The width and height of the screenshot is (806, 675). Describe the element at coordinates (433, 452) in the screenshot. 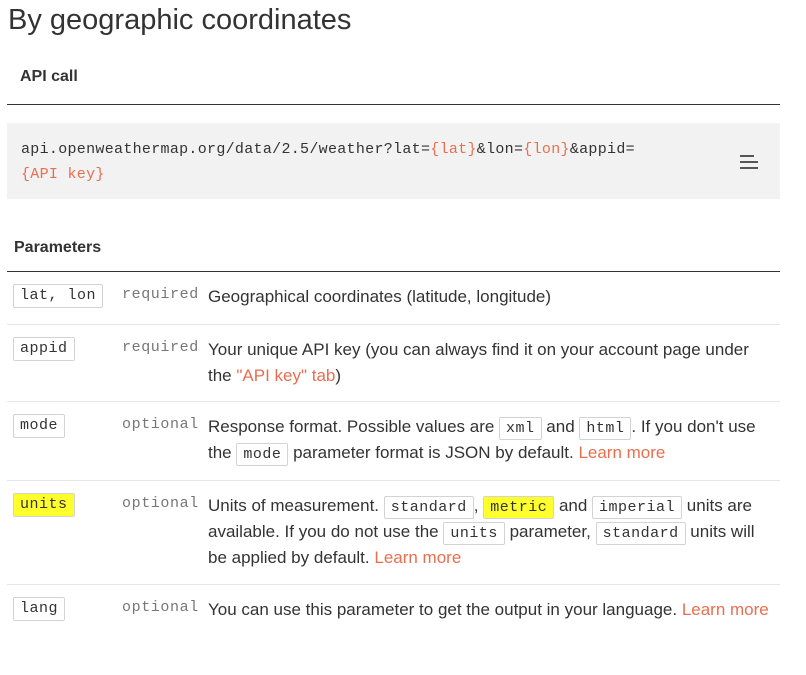

I see `description-text: parameter format is JSON by default.` at that location.